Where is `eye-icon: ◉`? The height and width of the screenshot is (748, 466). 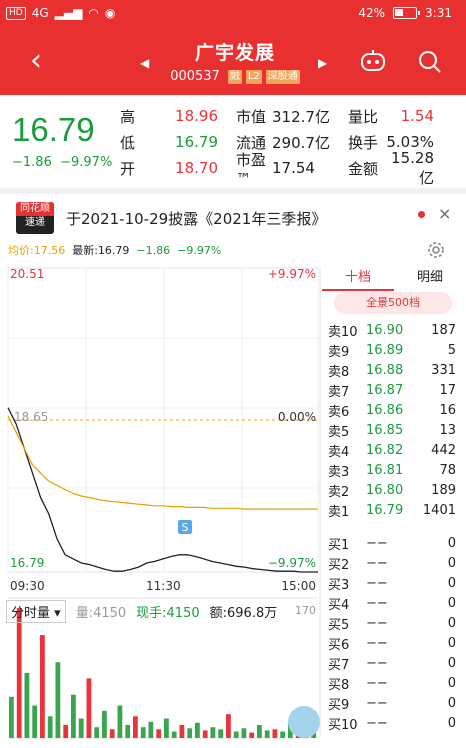 eye-icon: ◉ is located at coordinates (110, 13).